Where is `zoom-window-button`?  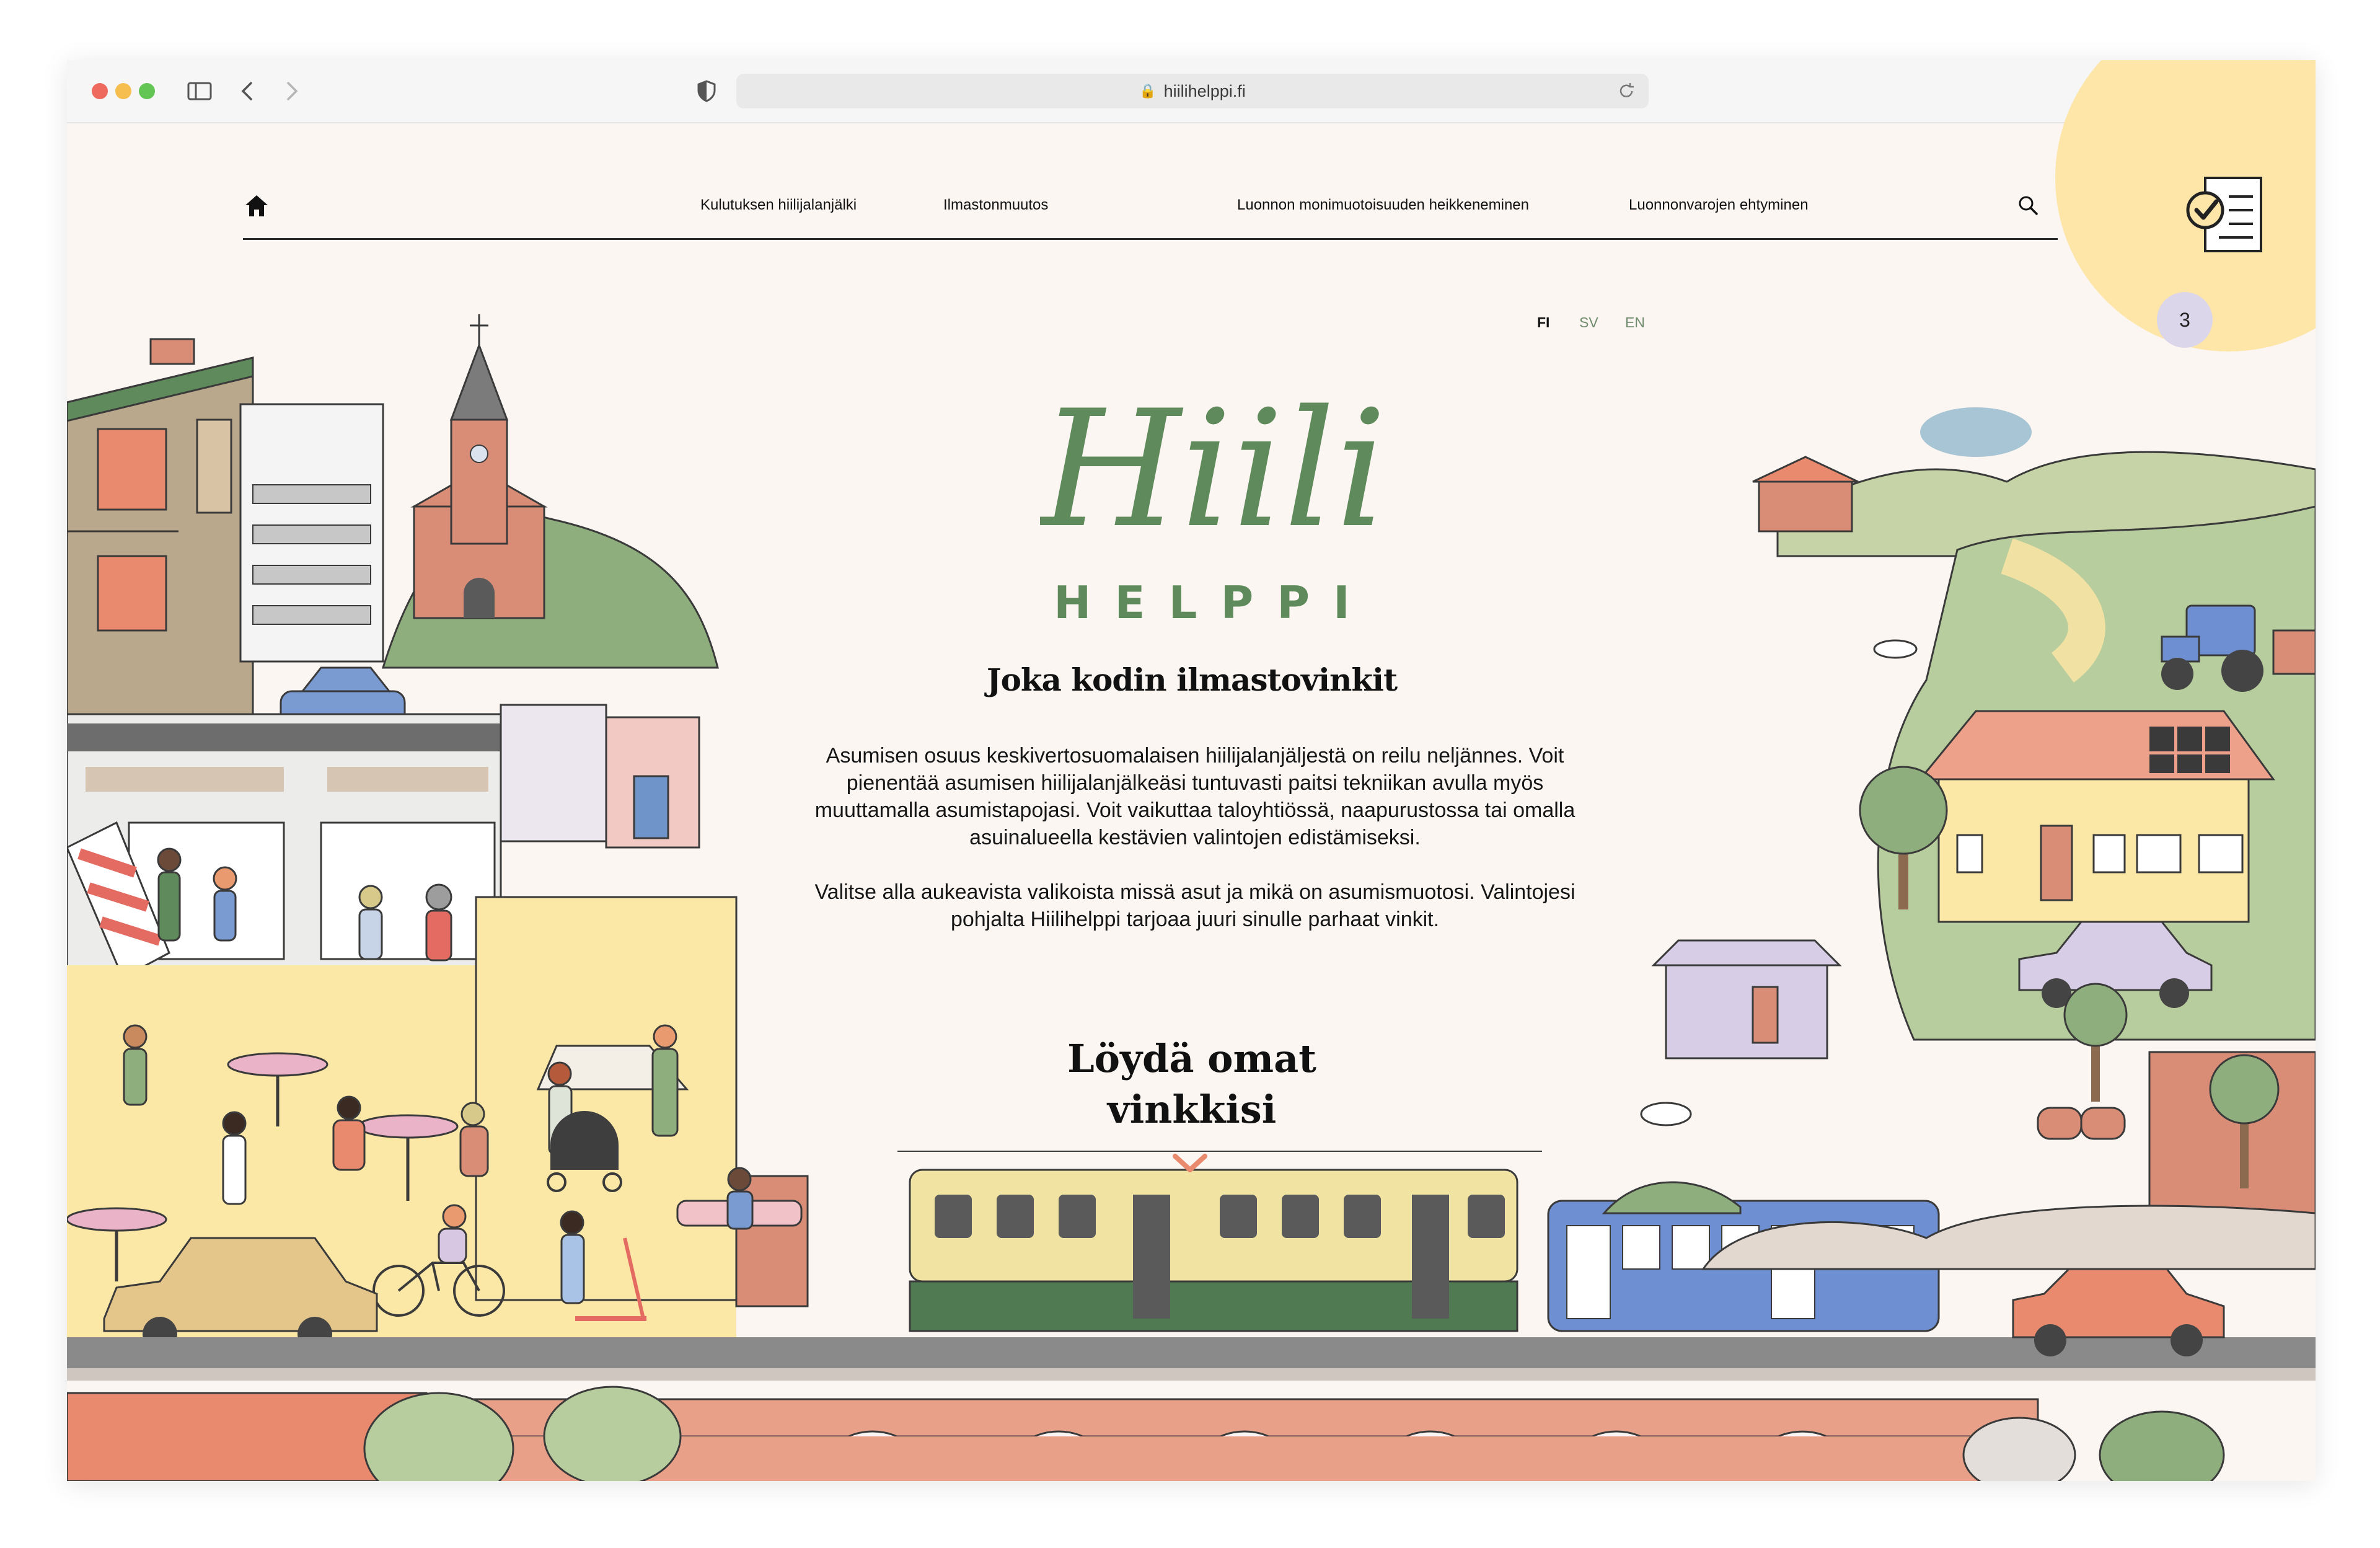 zoom-window-button is located at coordinates (147, 91).